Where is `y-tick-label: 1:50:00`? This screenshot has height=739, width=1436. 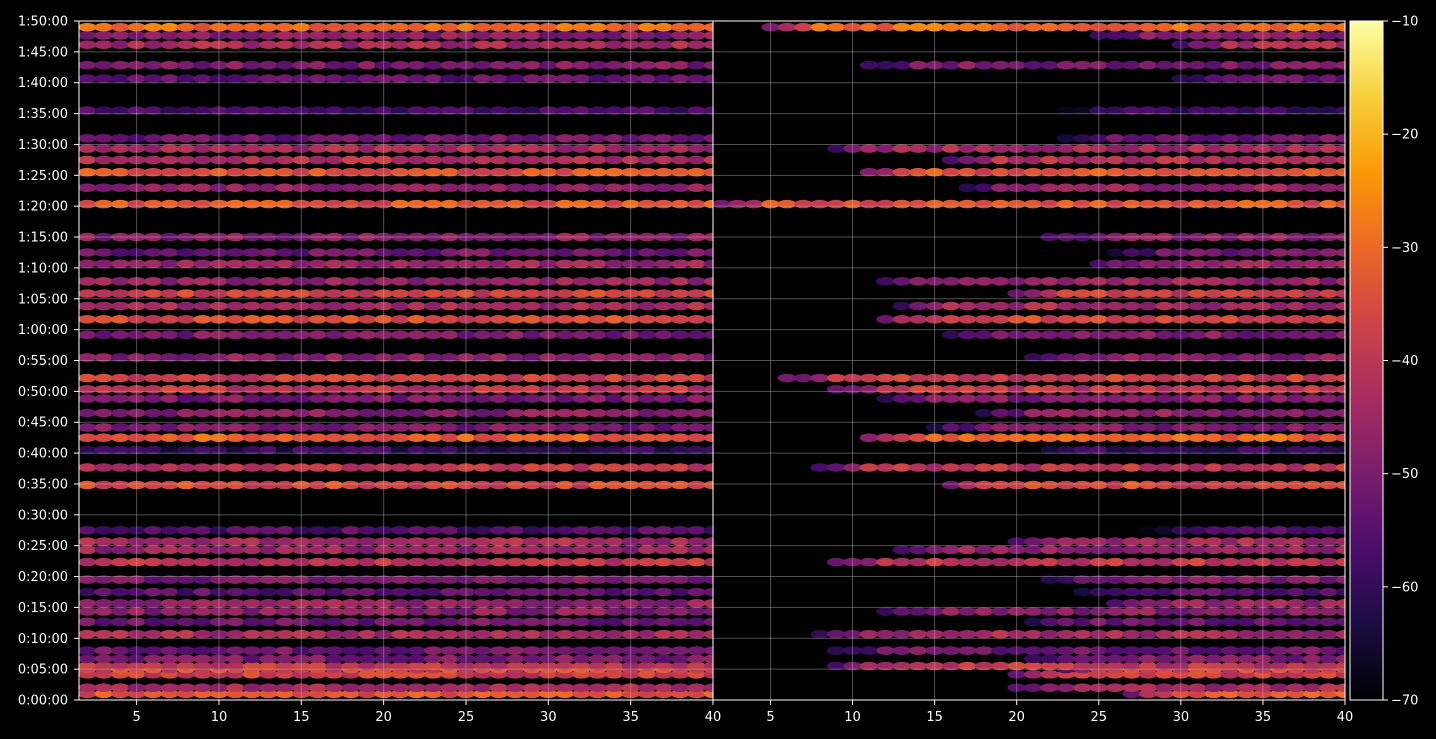 y-tick-label: 1:50:00 is located at coordinates (43, 22).